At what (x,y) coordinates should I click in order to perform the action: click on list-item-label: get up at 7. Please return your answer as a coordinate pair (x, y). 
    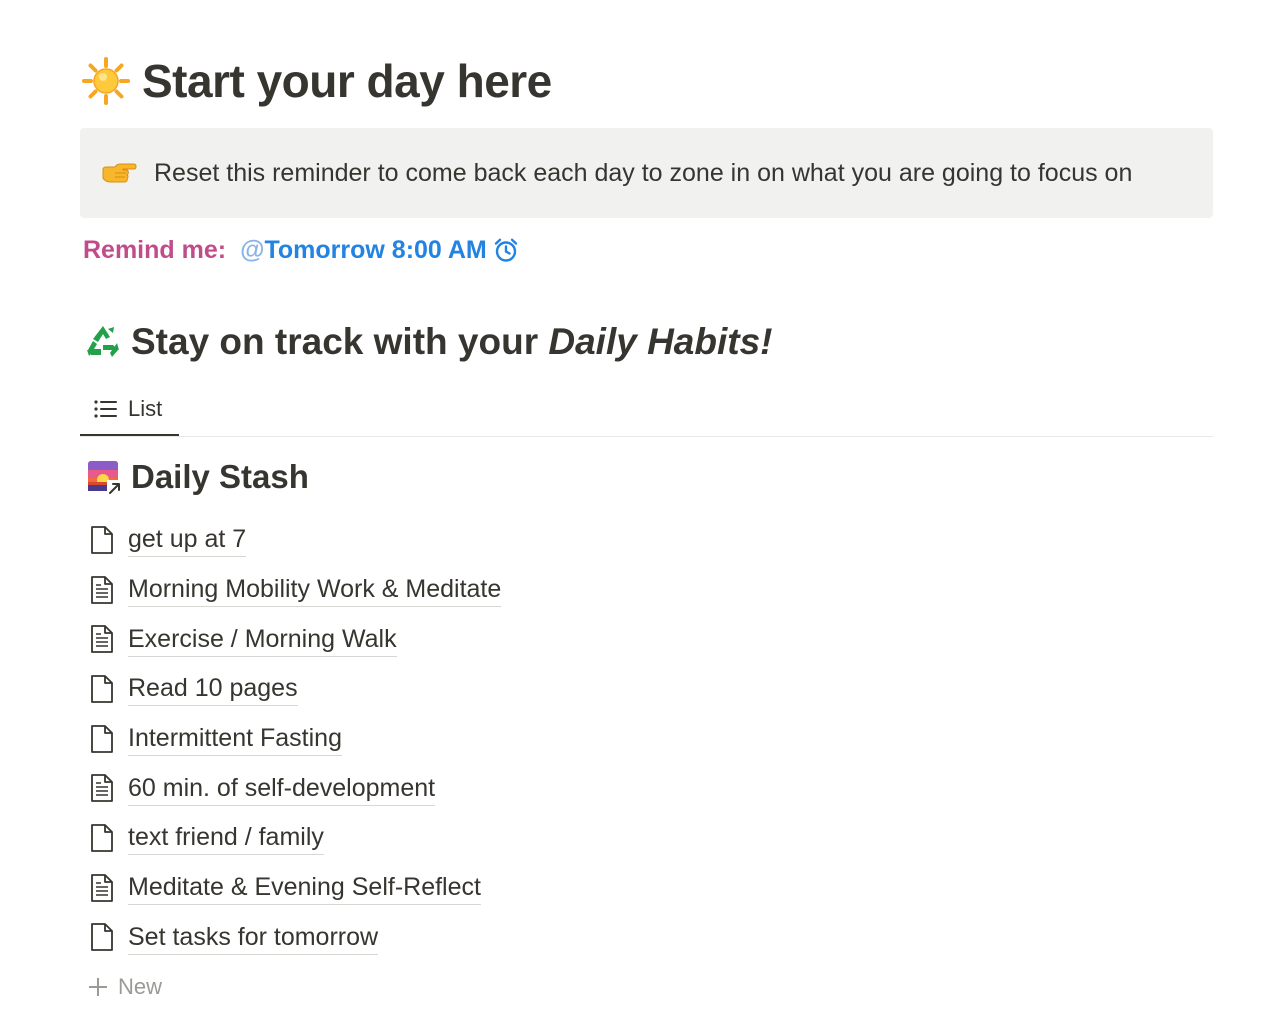
    Looking at the image, I should click on (187, 540).